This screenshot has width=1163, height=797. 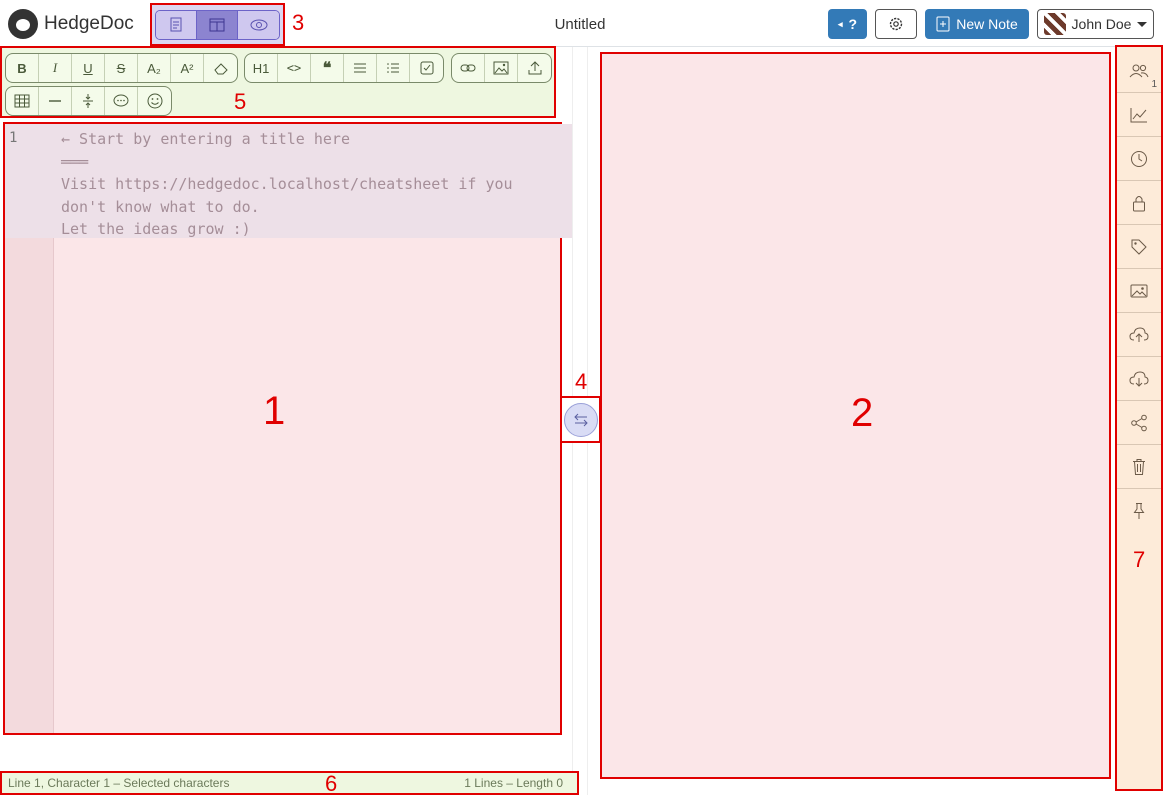 I want to click on annotation-6: 6, so click(x=331, y=783).